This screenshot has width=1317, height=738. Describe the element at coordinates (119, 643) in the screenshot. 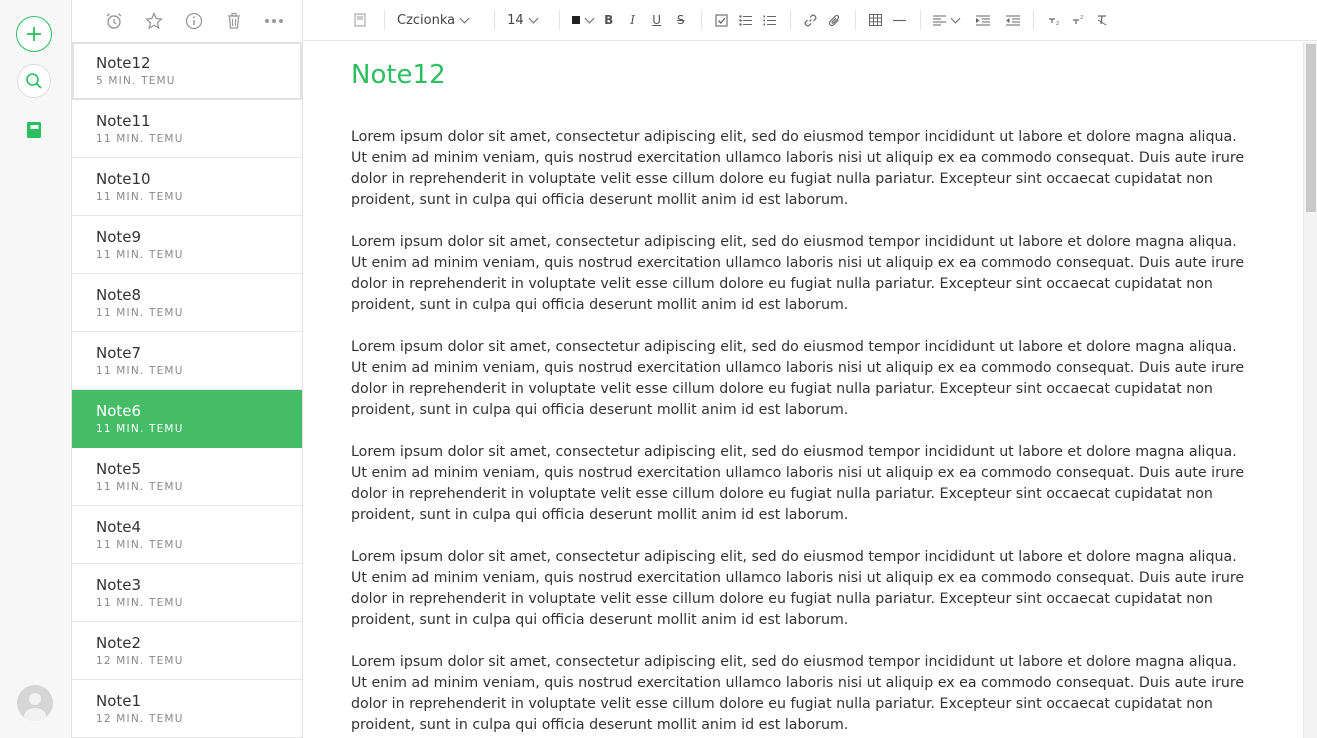

I see `note-item-title: Note2` at that location.